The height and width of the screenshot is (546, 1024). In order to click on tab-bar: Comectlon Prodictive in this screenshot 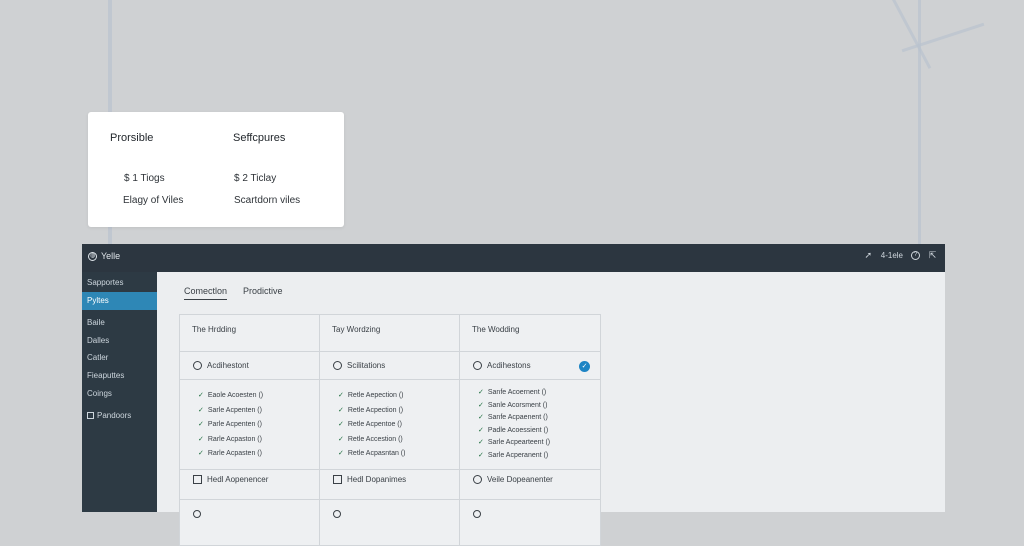, I will do `click(233, 293)`.